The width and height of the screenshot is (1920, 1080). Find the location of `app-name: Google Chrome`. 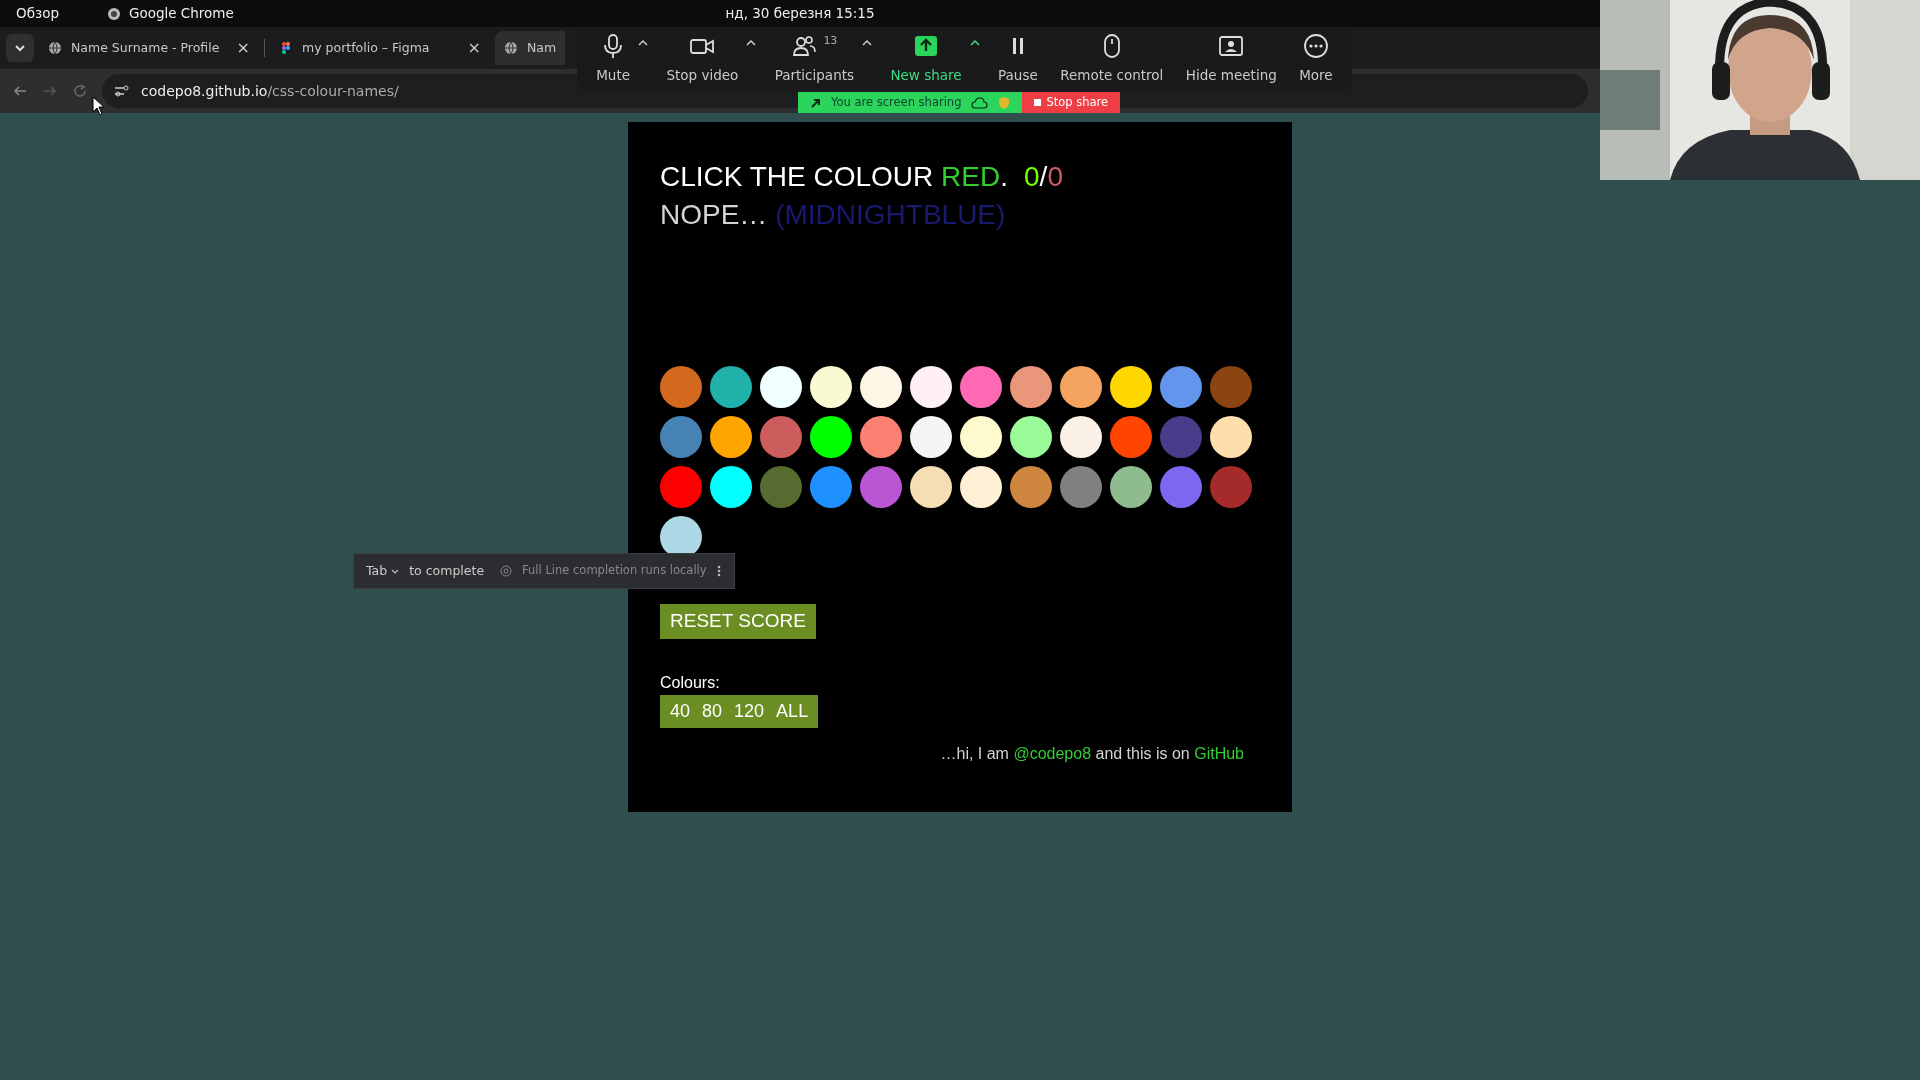

app-name: Google Chrome is located at coordinates (181, 13).